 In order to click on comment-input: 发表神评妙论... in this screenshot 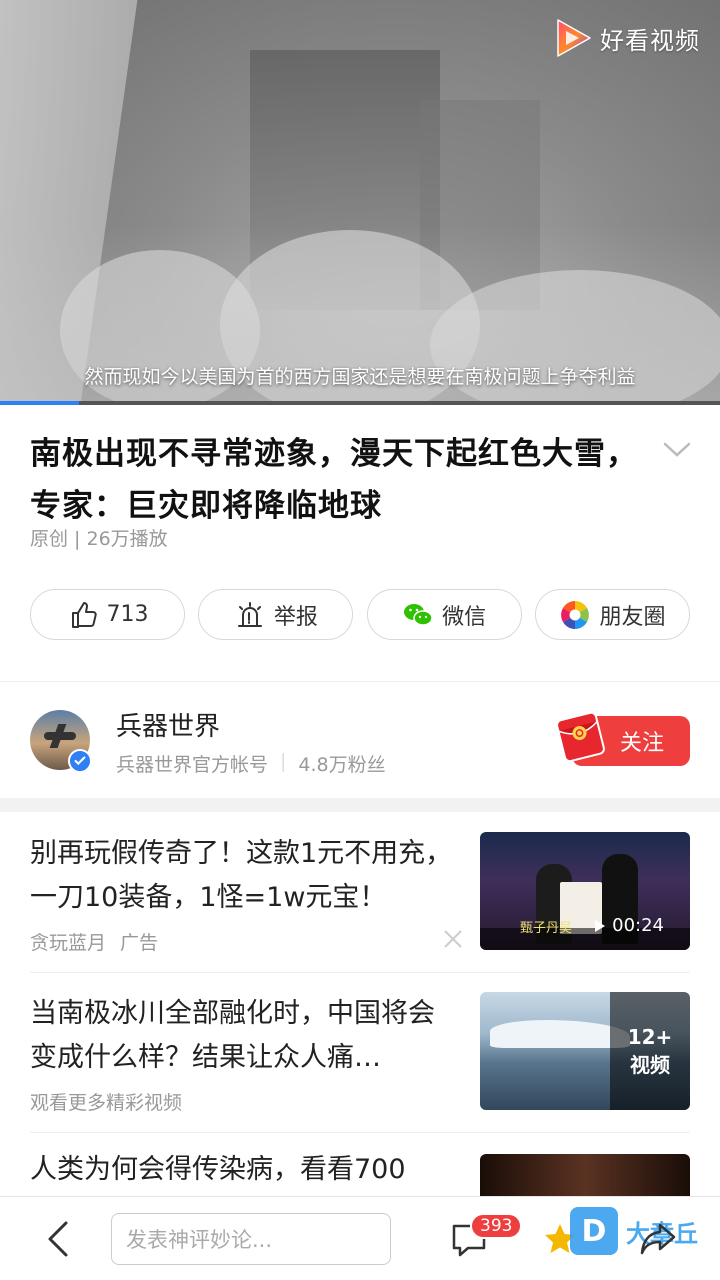, I will do `click(251, 1239)`.